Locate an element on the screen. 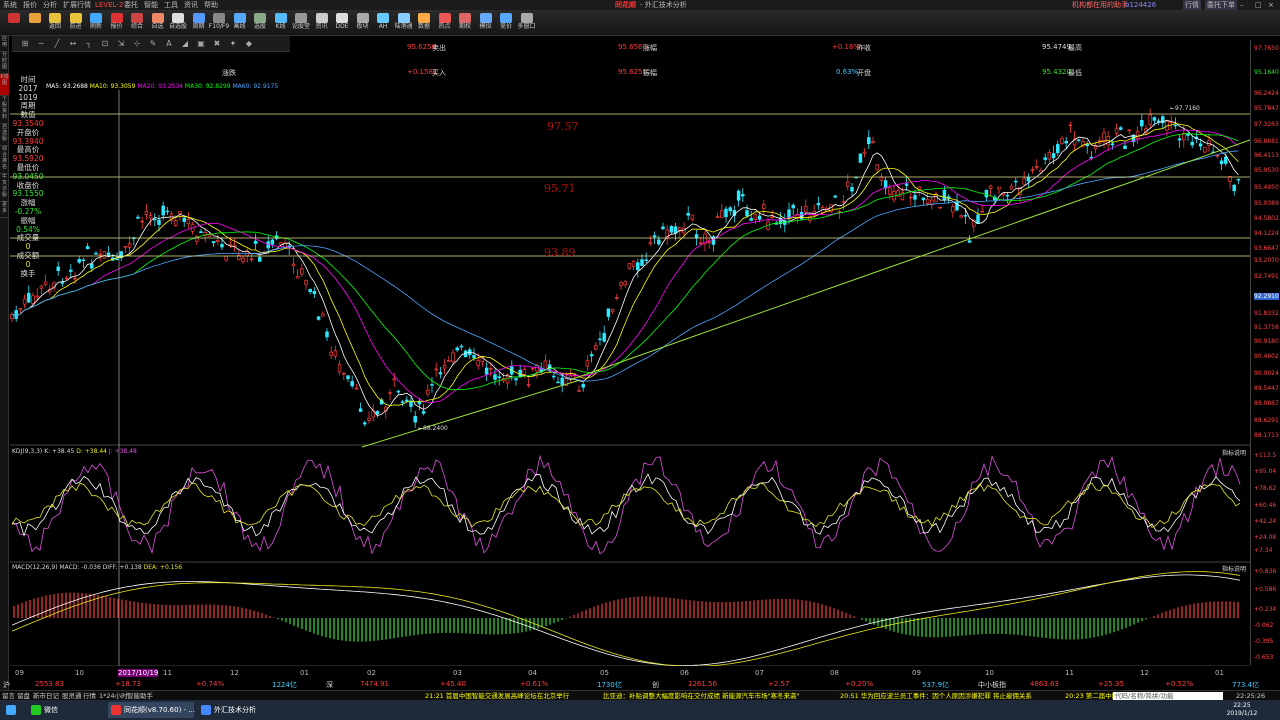 The width and height of the screenshot is (1280, 720). low-label: ←88.2400 is located at coordinates (433, 428).